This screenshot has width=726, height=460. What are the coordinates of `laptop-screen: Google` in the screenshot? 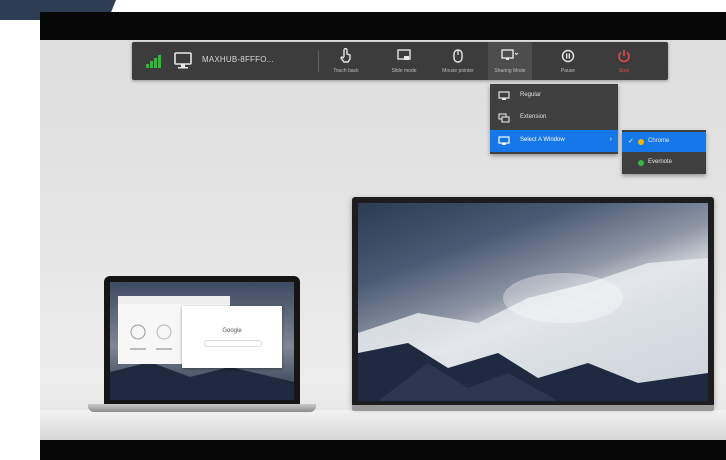 It's located at (202, 341).